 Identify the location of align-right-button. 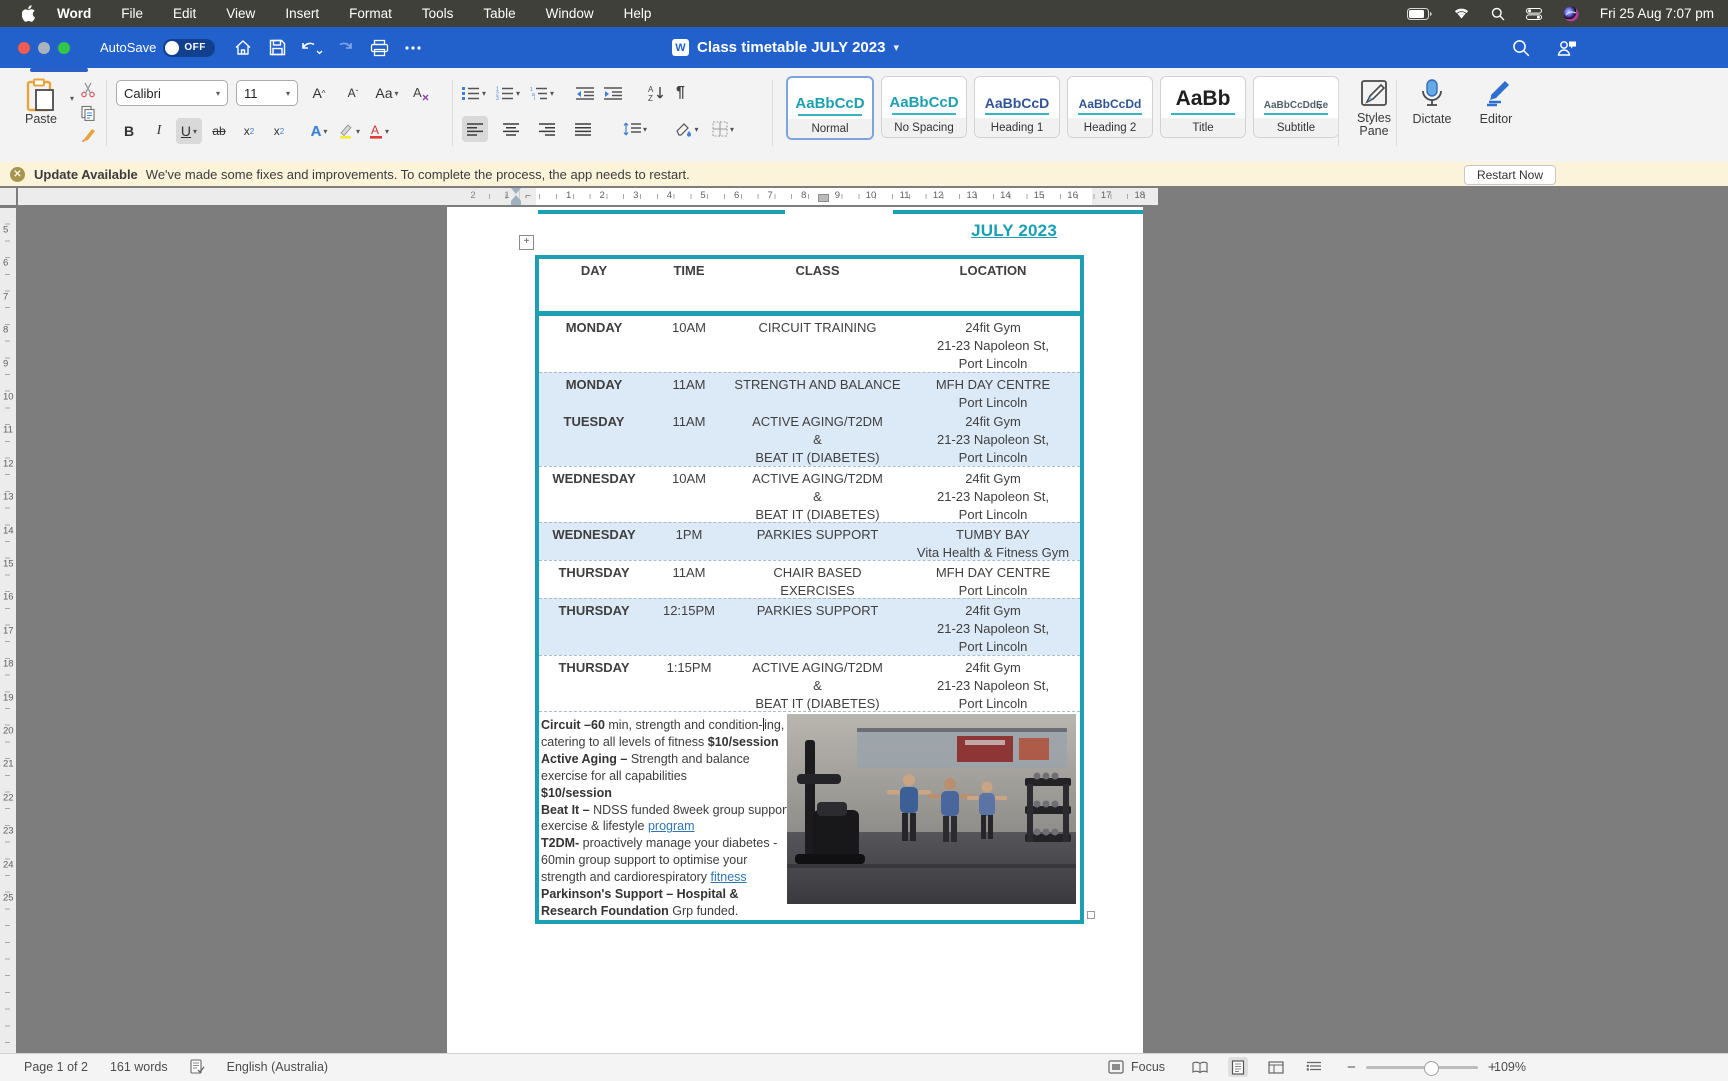
(547, 129).